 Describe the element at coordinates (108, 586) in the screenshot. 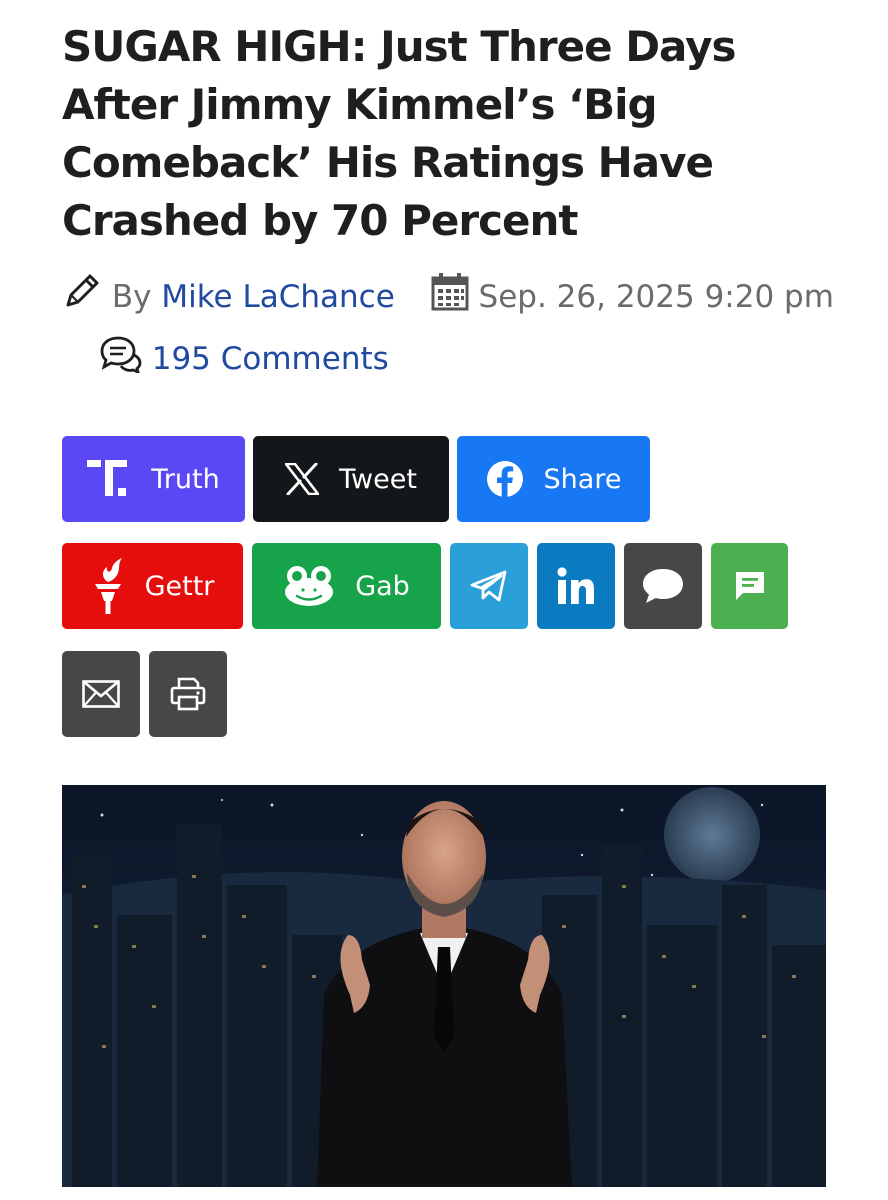

I see `gettr-torch-icon` at that location.